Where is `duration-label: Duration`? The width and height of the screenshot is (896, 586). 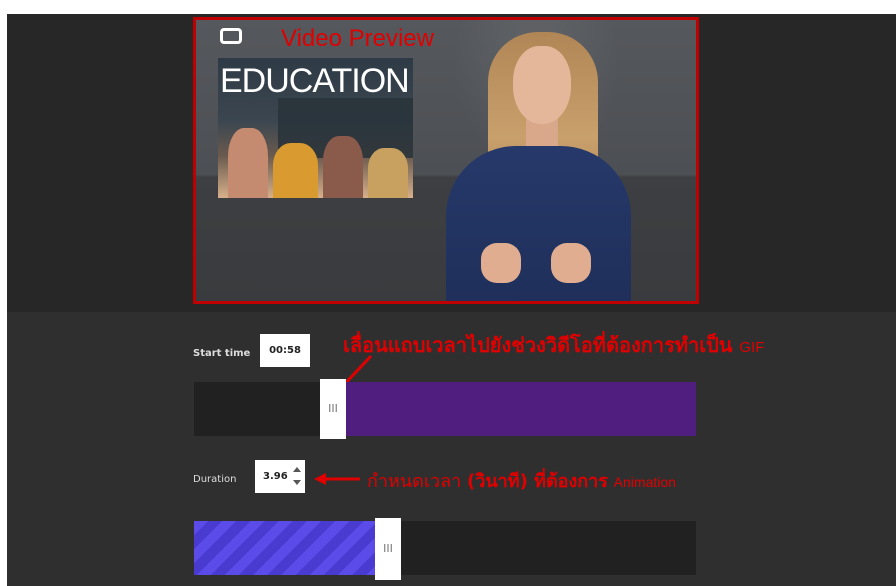
duration-label: Duration is located at coordinates (215, 479).